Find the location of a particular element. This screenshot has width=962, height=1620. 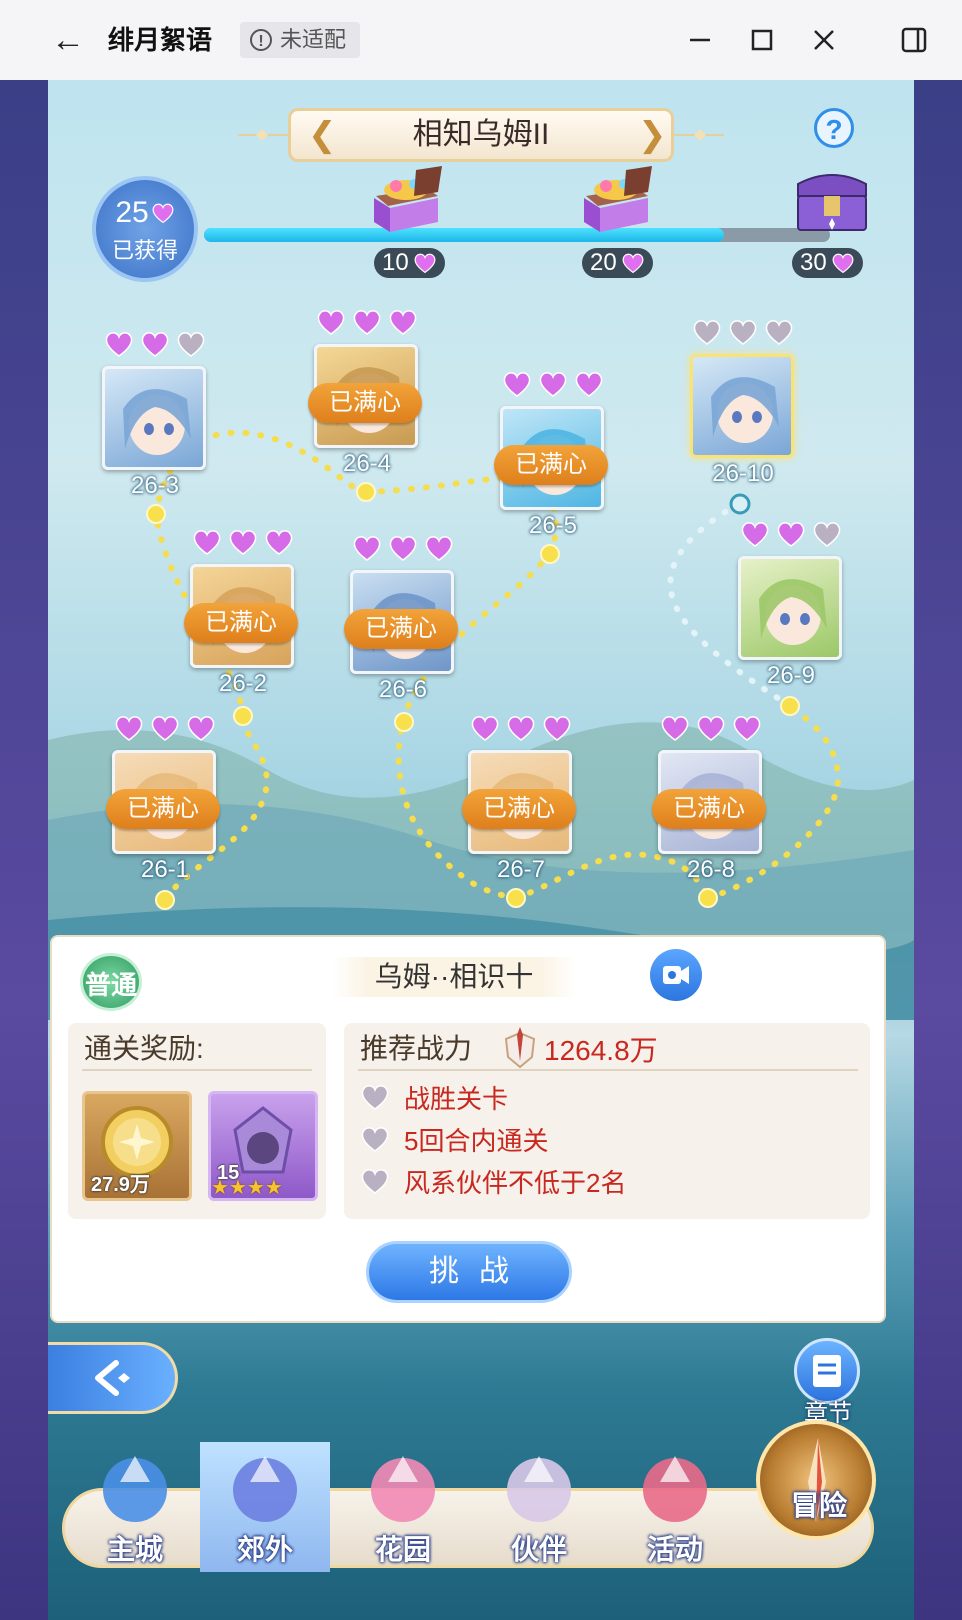

right-backdrop is located at coordinates (938, 850).